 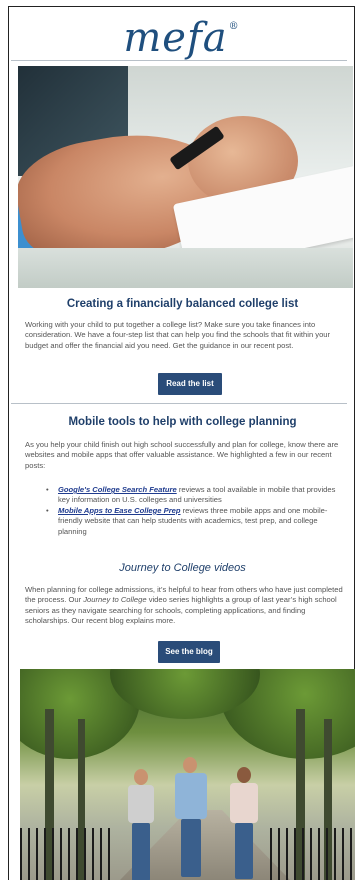 What do you see at coordinates (185, 268) in the screenshot?
I see `hero-table` at bounding box center [185, 268].